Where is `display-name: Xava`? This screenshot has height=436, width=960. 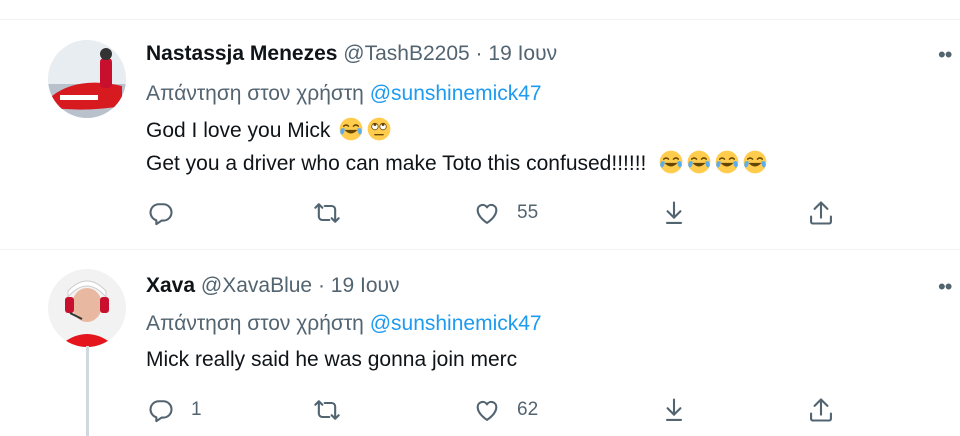
display-name: Xava is located at coordinates (170, 285).